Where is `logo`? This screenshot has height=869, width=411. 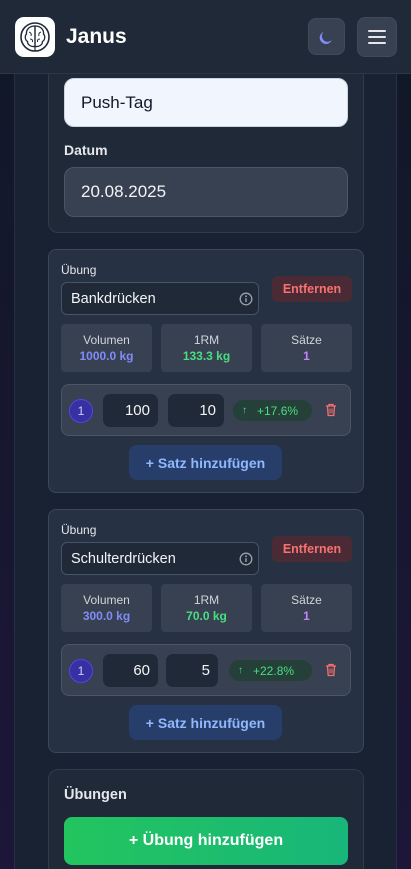
logo is located at coordinates (35, 37).